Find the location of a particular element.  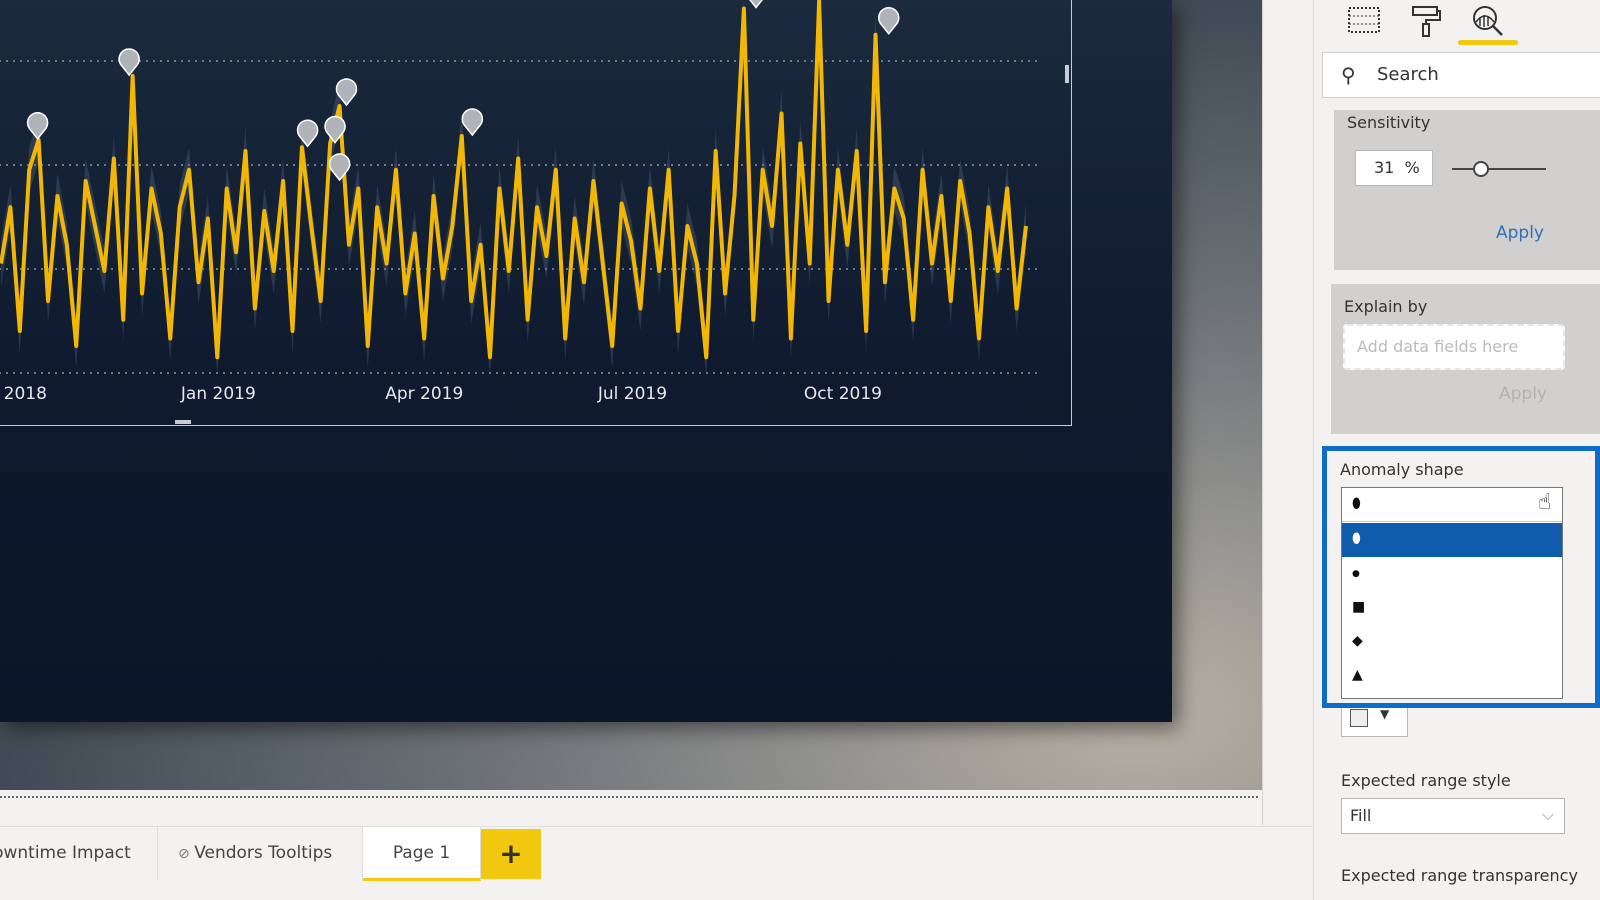

explain-by-apply-button: Apply is located at coordinates (1523, 394).